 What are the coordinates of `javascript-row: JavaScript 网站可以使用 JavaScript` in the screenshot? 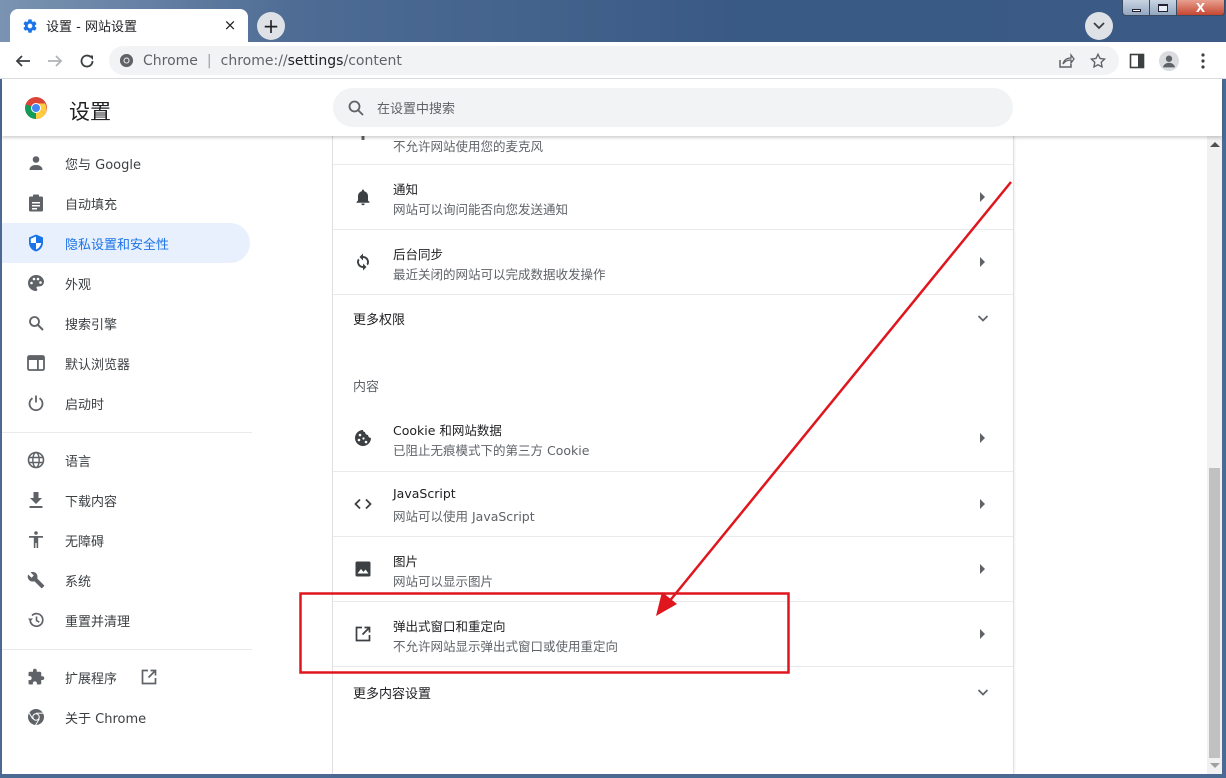 It's located at (673, 503).